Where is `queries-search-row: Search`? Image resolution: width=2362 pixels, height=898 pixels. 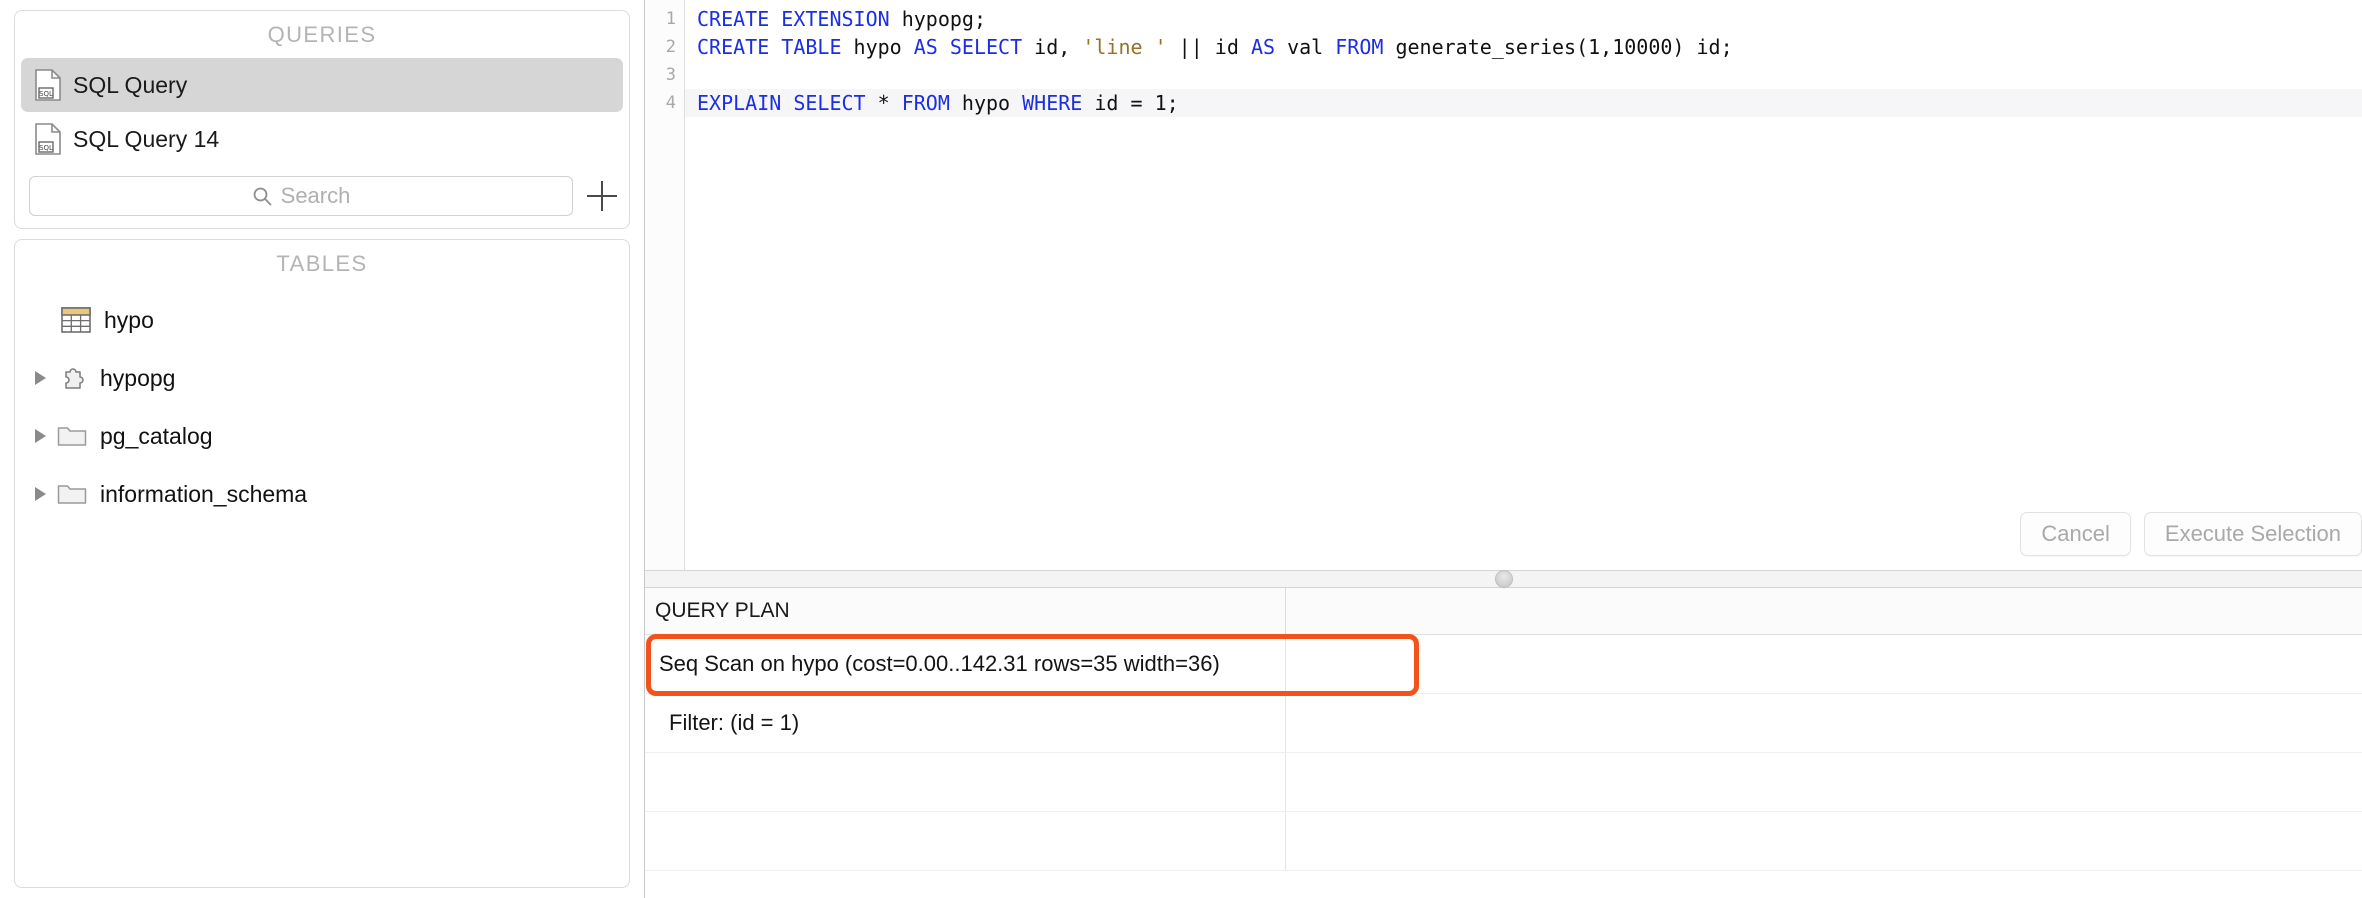
queries-search-row: Search is located at coordinates (322, 193).